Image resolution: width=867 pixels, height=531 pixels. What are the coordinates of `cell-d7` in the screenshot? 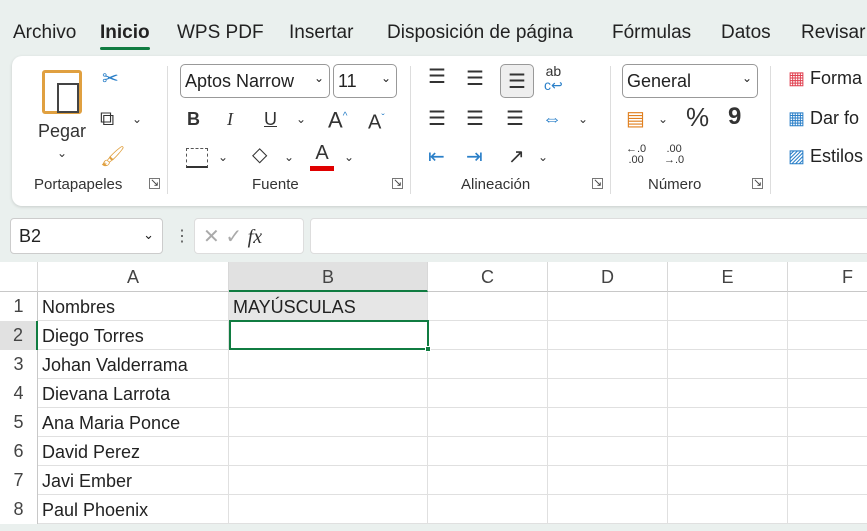 It's located at (608, 480).